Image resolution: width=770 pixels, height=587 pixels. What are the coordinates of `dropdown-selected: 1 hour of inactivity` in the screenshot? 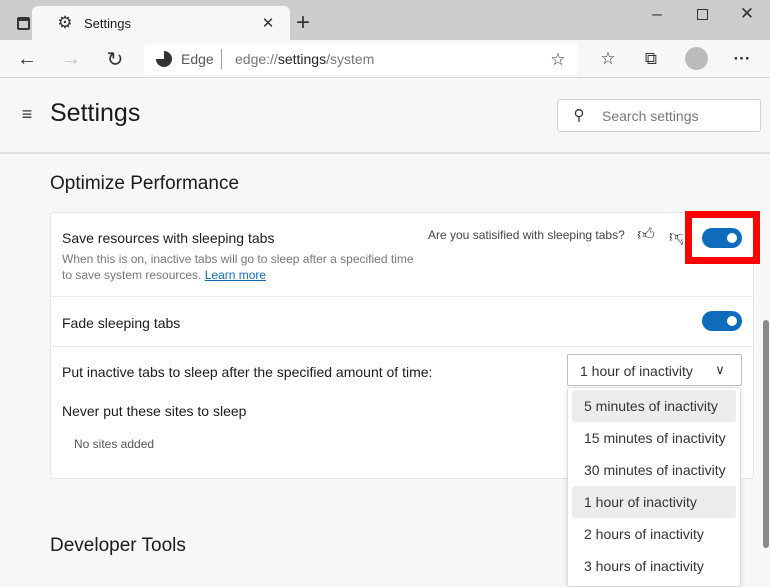 It's located at (636, 371).